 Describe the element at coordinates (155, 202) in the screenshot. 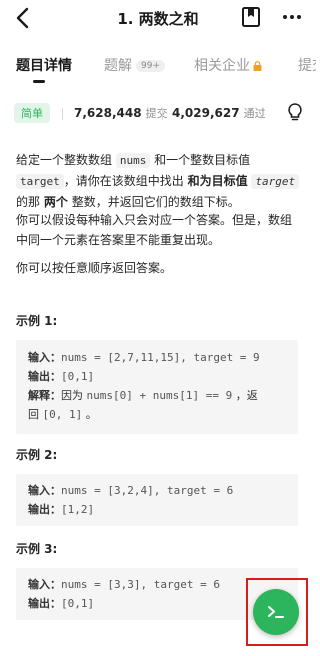

I see `text: 整数，并返回它们的数组下标。` at that location.